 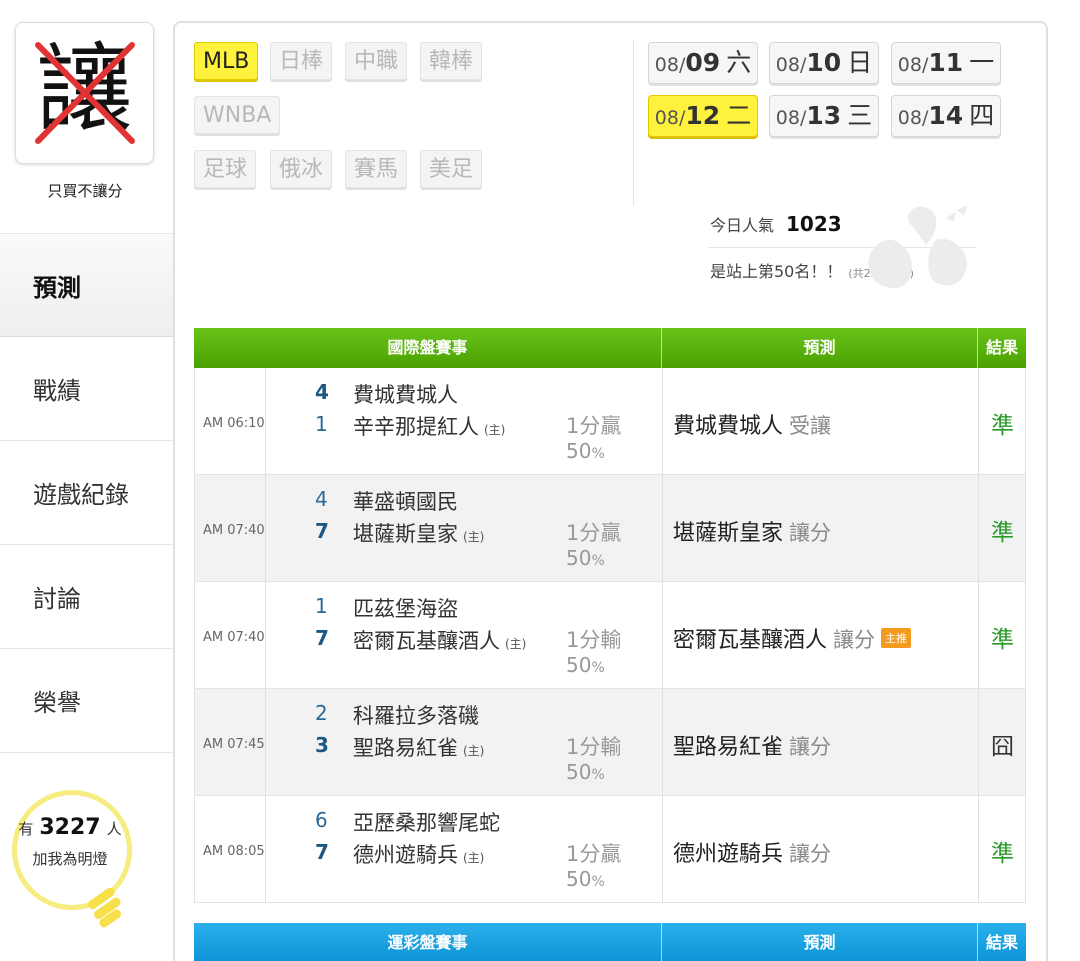 I want to click on popularity-today: 今日人氣 1023, so click(x=776, y=224).